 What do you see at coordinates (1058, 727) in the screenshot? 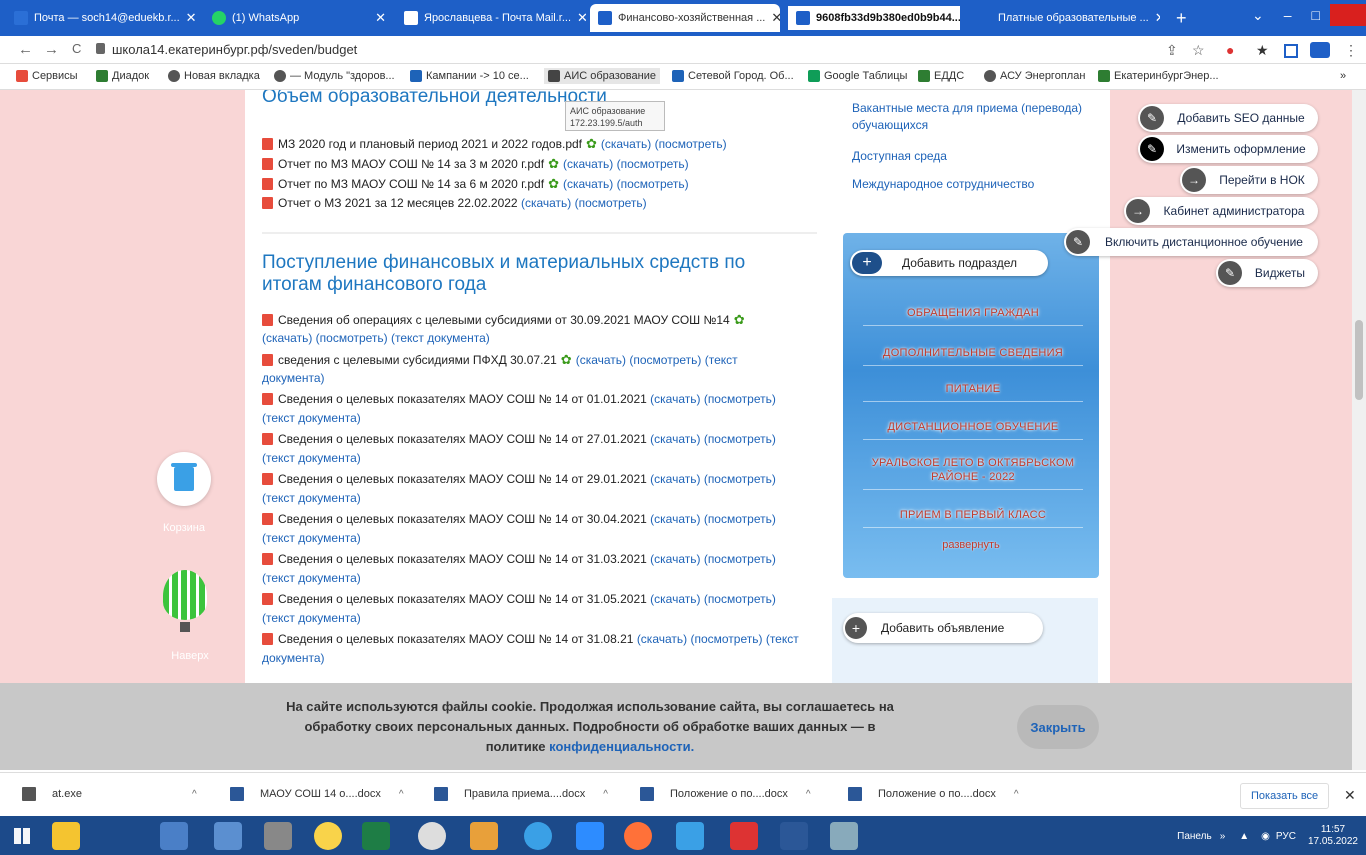
I see `cookie-close-button: Закрыть` at bounding box center [1058, 727].